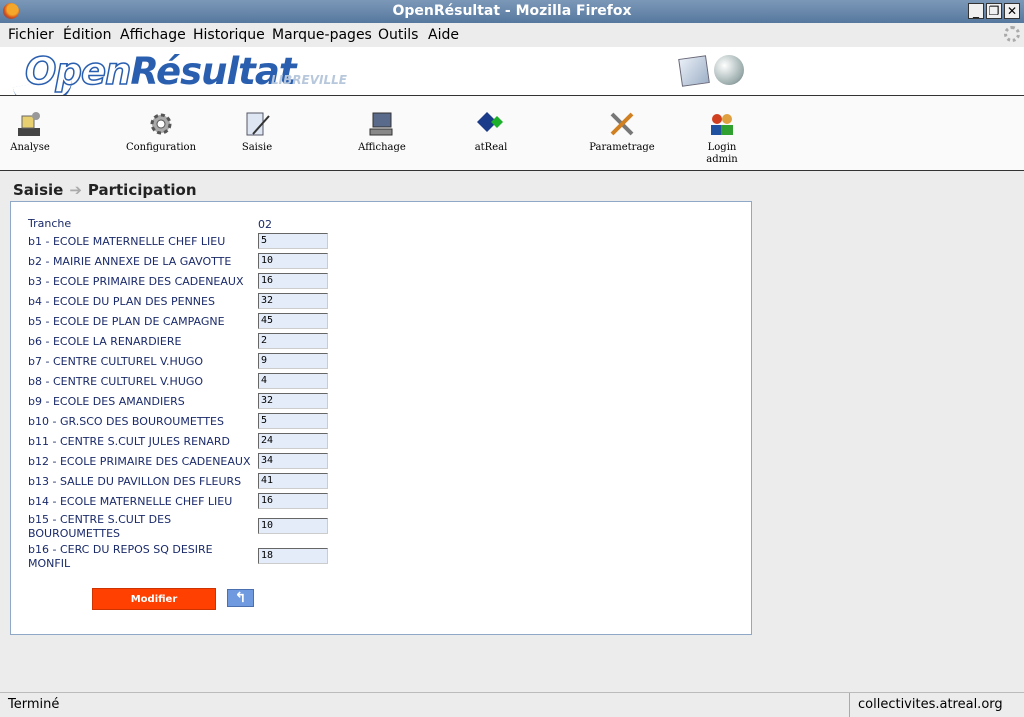 This screenshot has height=717, width=1024. What do you see at coordinates (120, 556) in the screenshot?
I see `bureau-label: b16 - CERC DU REPOS SQ DESIRE MONFIL` at bounding box center [120, 556].